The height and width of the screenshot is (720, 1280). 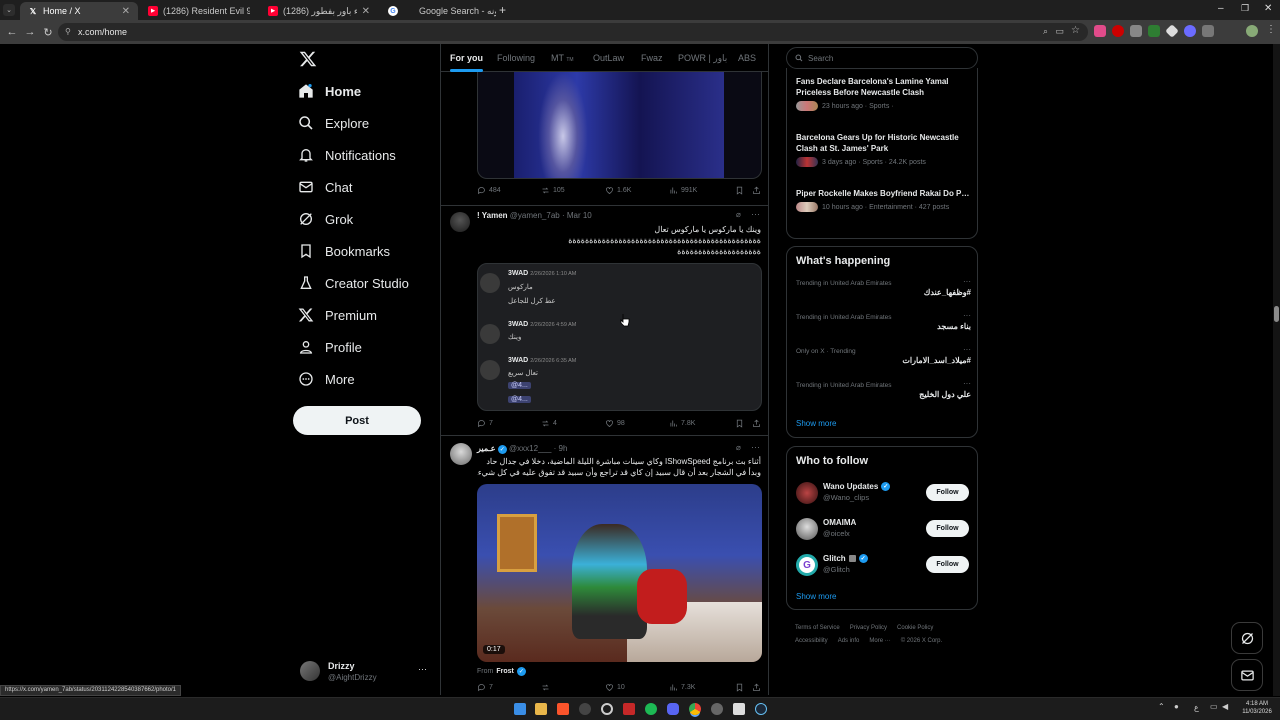 What do you see at coordinates (486, 448) in the screenshot?
I see `author-name: عـمير` at bounding box center [486, 448].